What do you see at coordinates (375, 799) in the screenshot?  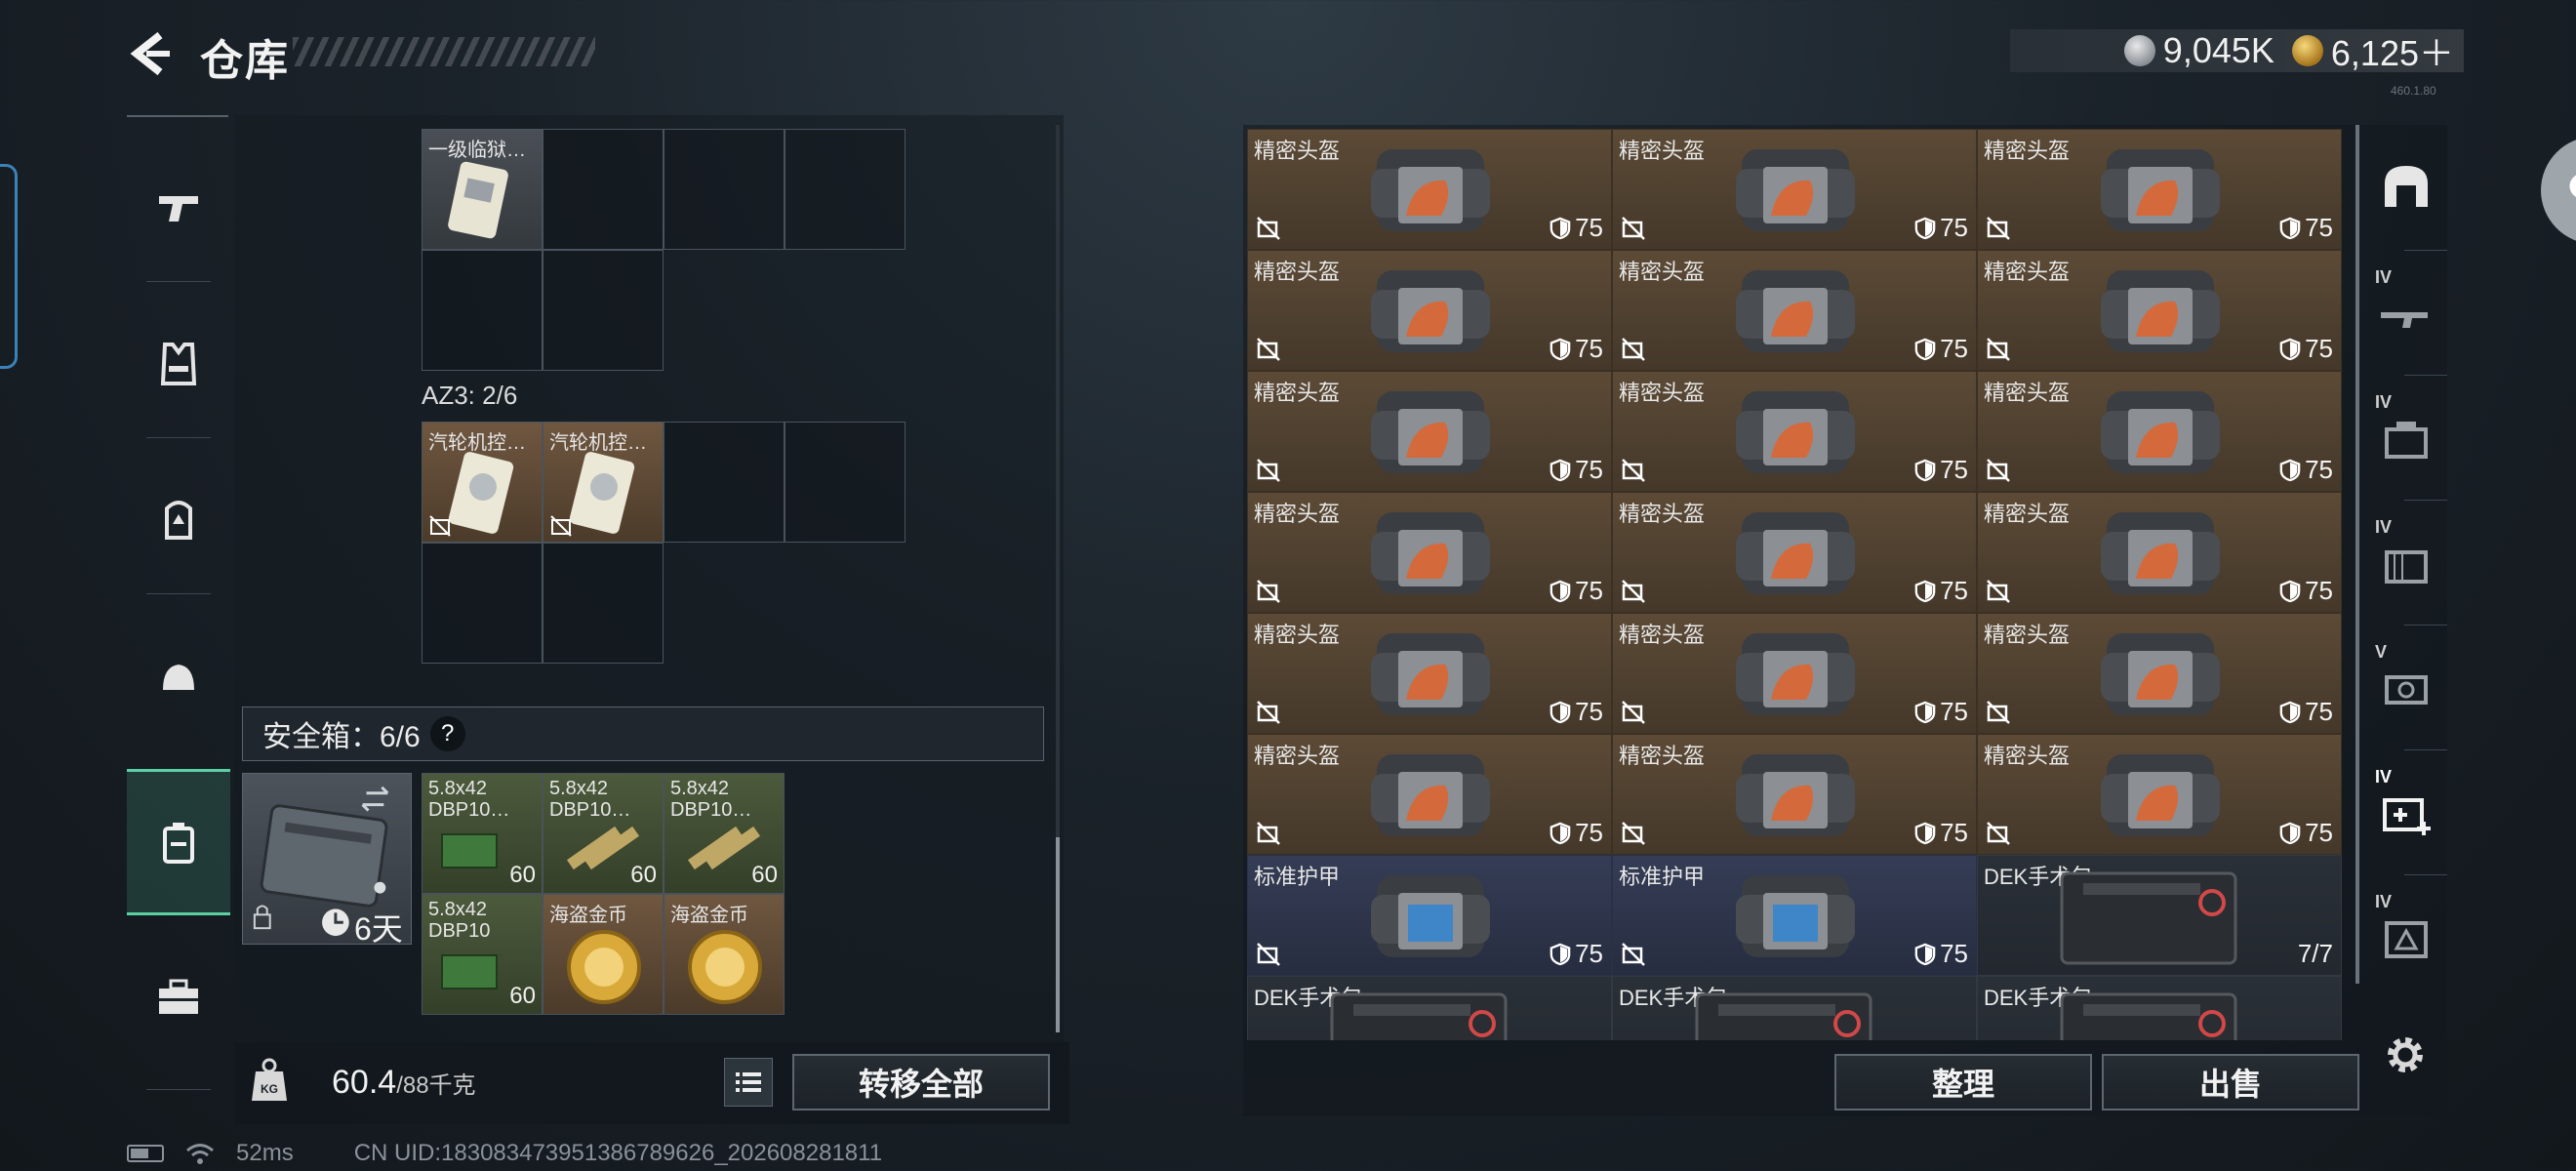 I see `swap-icon` at bounding box center [375, 799].